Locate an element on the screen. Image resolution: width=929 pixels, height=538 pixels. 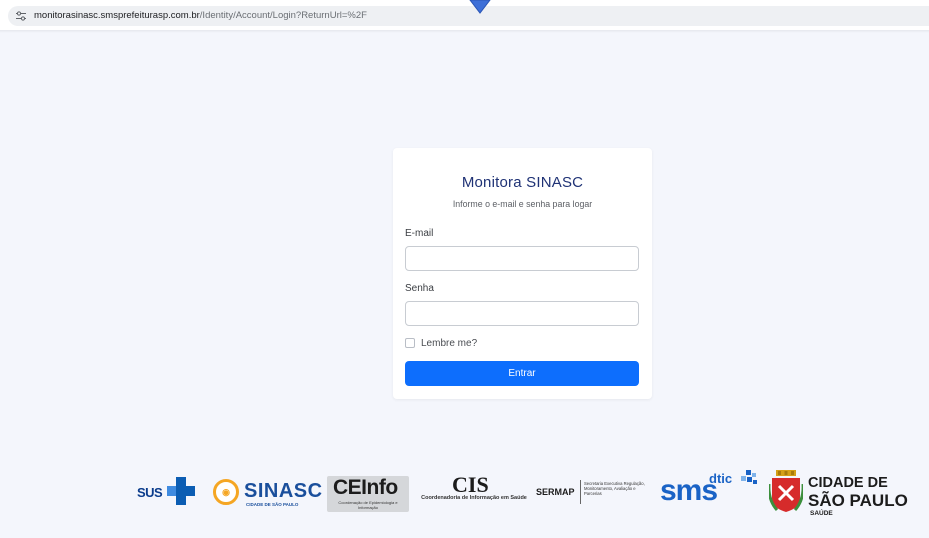
url-domain: monitorasinasc.smsprefeiturasp.com.br is located at coordinates (117, 15).